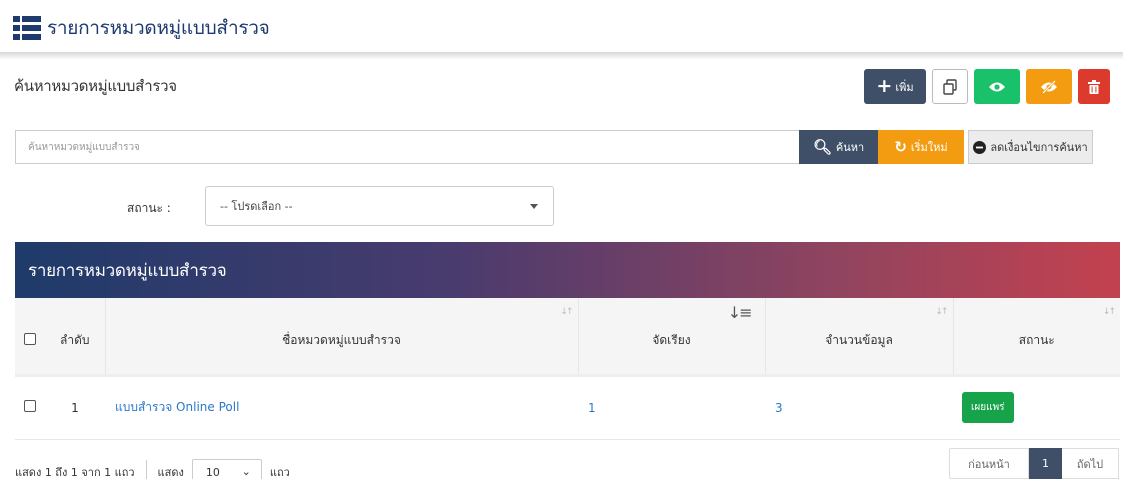  What do you see at coordinates (30, 339) in the screenshot?
I see `select-all-checkbox` at bounding box center [30, 339].